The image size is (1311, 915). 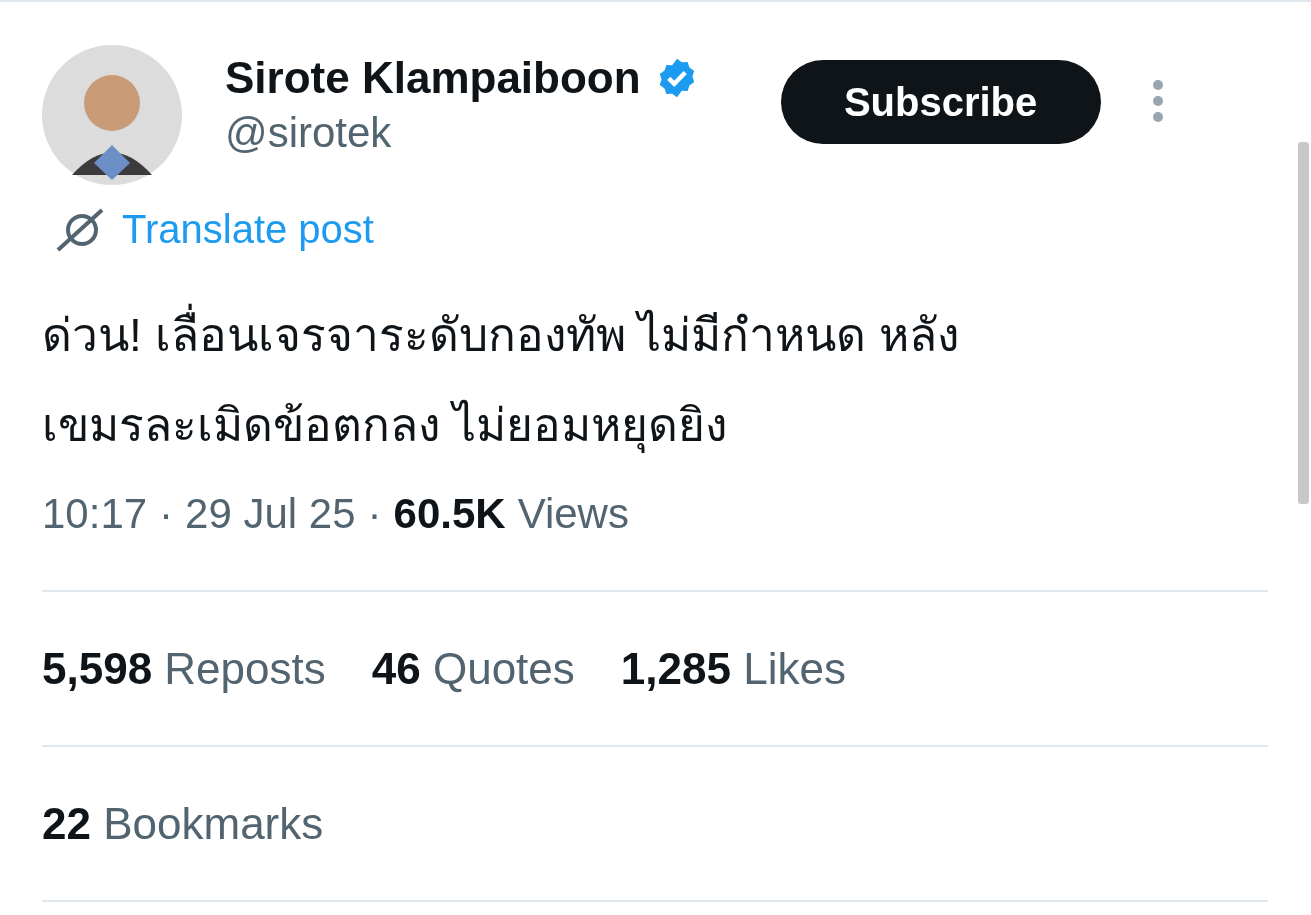 I want to click on view-count: 60.5K, so click(x=449, y=514).